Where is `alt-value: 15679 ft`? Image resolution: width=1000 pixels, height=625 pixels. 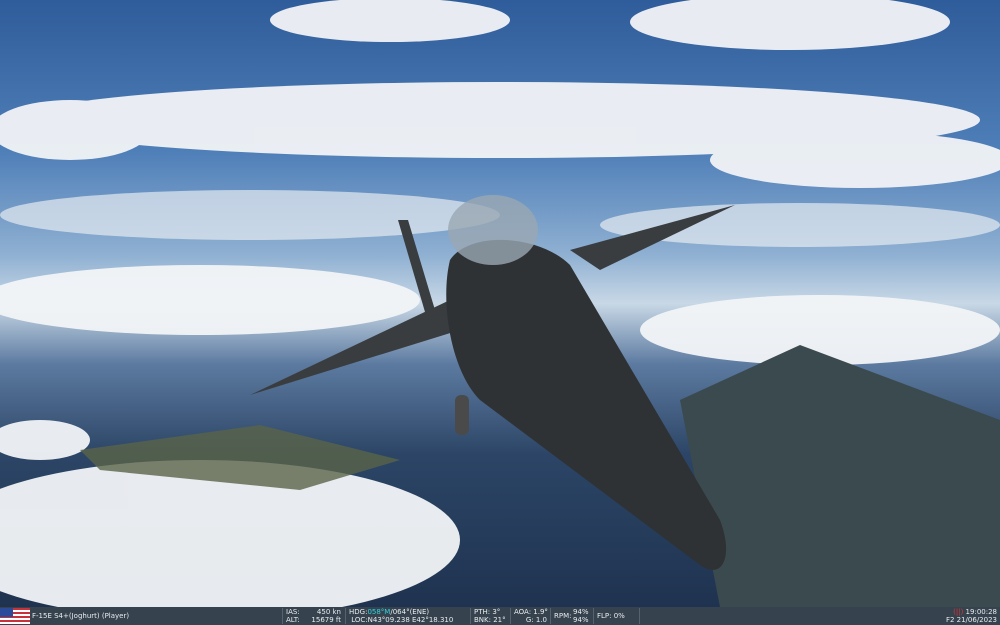
alt-value: 15679 ft is located at coordinates (326, 620).